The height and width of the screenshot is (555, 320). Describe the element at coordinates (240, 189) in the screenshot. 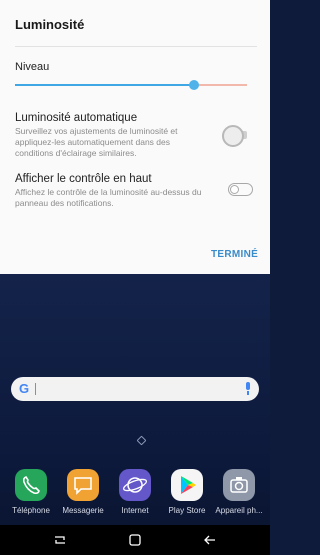

I see `show-top-switch` at that location.